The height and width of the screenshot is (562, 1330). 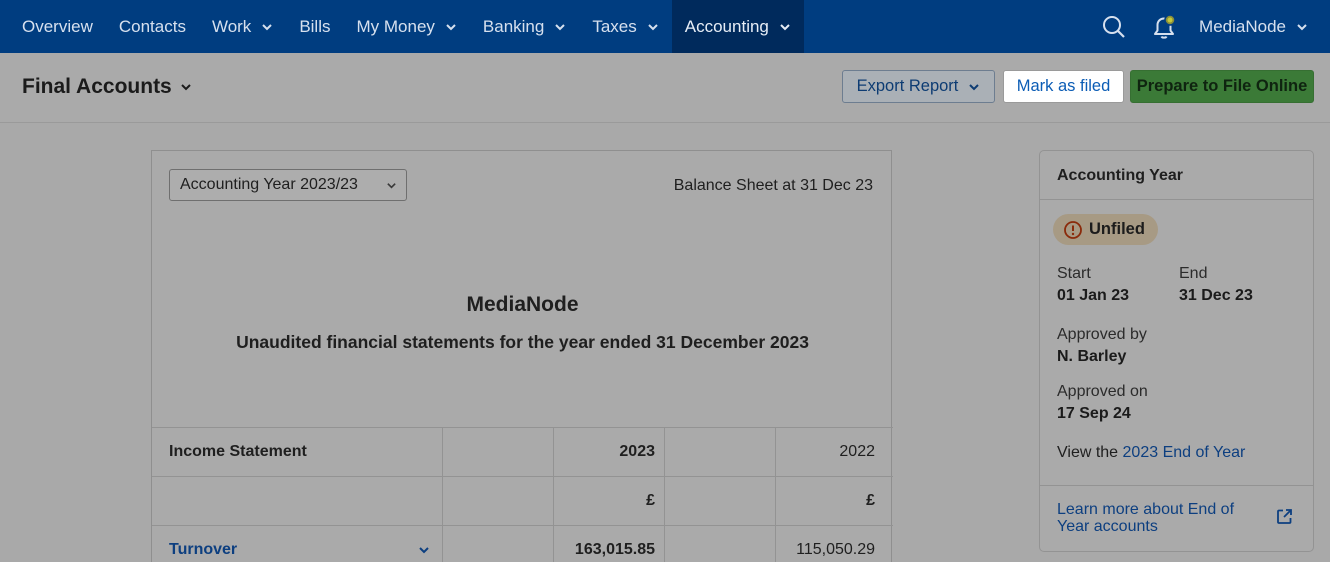 I want to click on table-row: Turnover 163,015.85 115,050.29, so click(x=522, y=544).